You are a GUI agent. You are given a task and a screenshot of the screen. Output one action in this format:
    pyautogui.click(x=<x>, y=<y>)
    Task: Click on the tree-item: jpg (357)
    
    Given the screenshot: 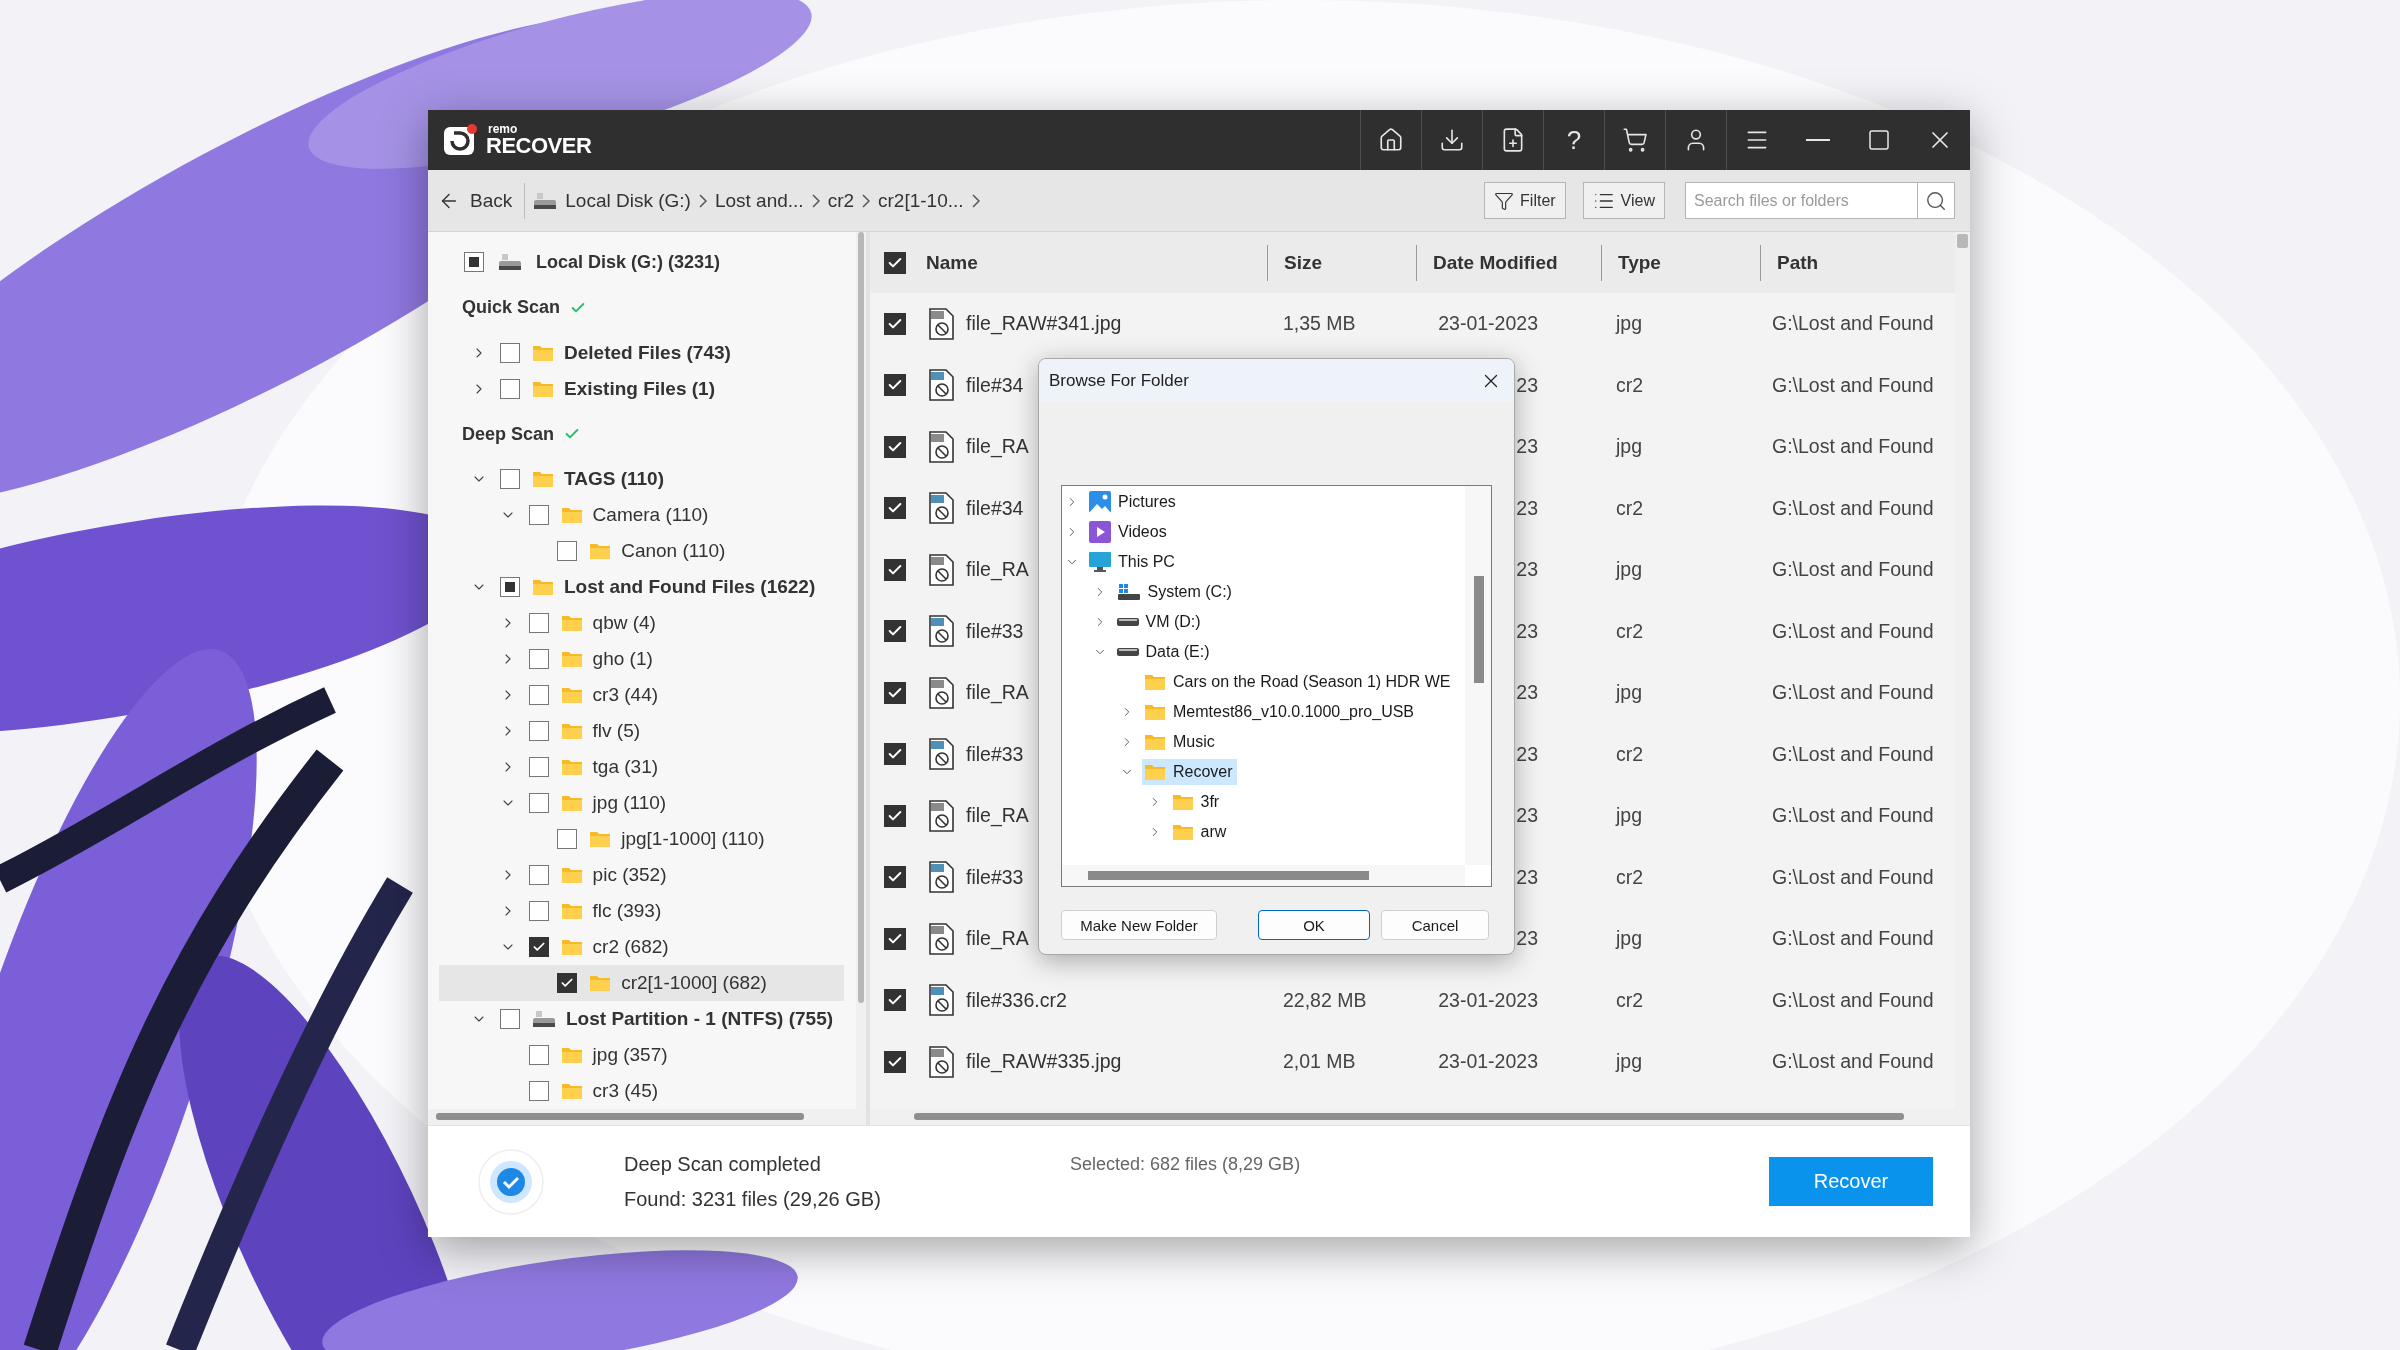 What is the action you would take?
    pyautogui.click(x=641, y=1055)
    